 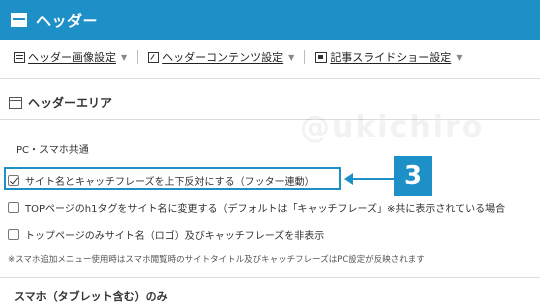 I want to click on nav-item-header-content: ヘッダーコンテンツ設定 ▼, so click(x=221, y=57).